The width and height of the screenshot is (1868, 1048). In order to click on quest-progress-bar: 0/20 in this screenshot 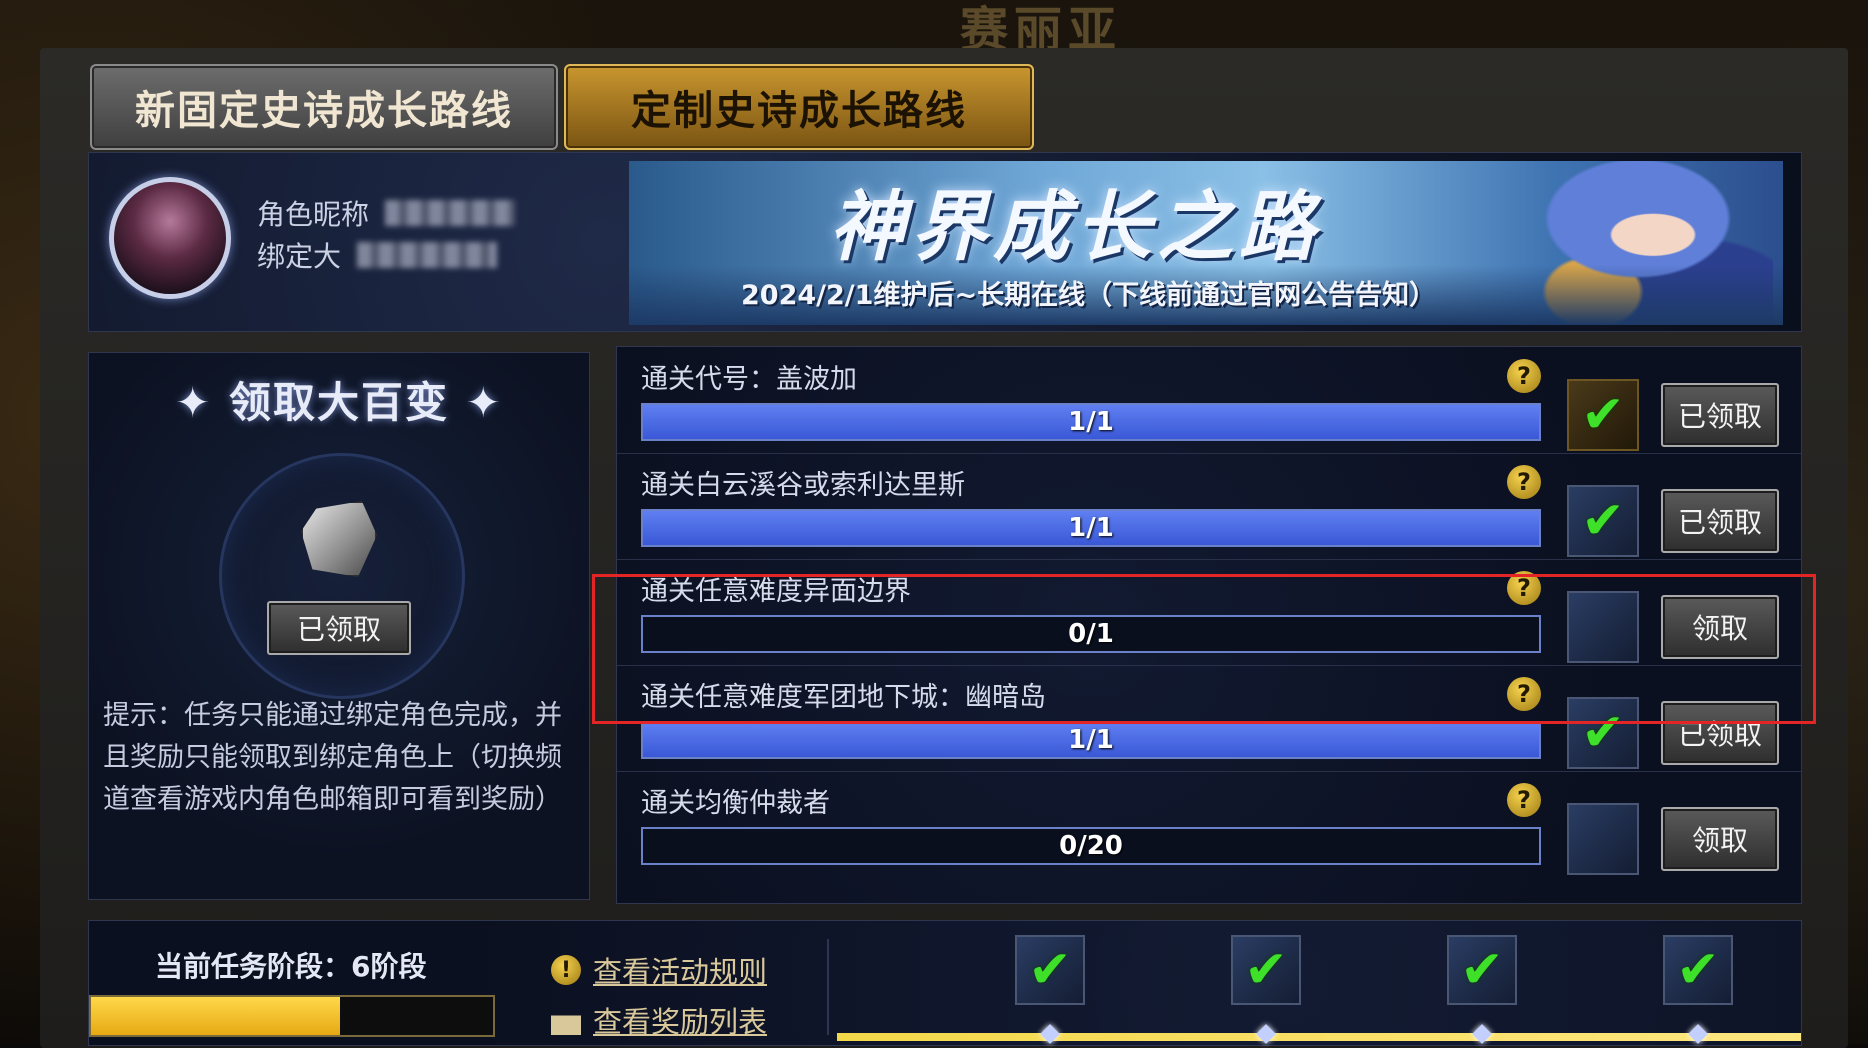, I will do `click(1091, 846)`.